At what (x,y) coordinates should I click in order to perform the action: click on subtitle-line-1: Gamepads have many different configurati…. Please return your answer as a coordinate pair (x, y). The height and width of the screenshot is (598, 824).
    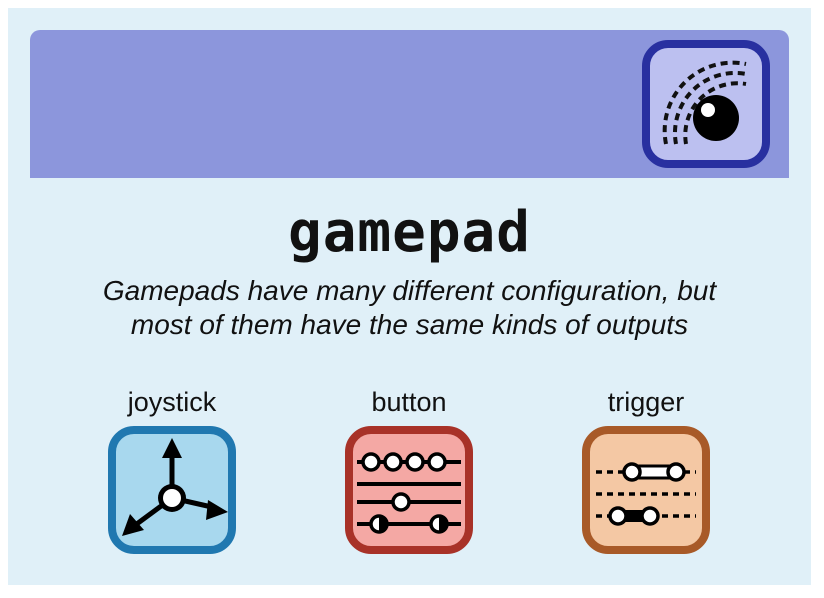
    Looking at the image, I should click on (409, 290).